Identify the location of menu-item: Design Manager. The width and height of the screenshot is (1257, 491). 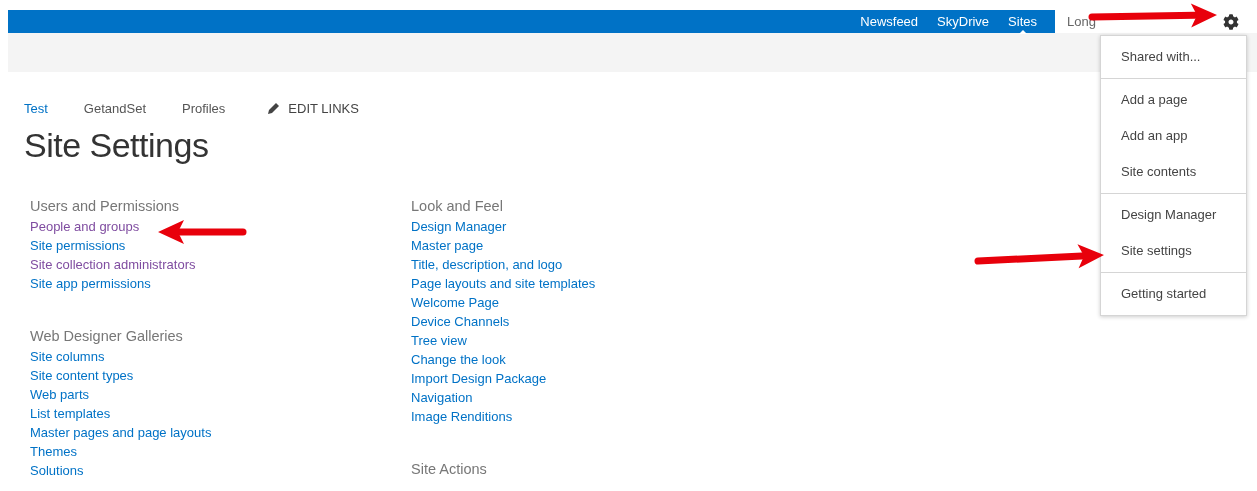
(1173, 215).